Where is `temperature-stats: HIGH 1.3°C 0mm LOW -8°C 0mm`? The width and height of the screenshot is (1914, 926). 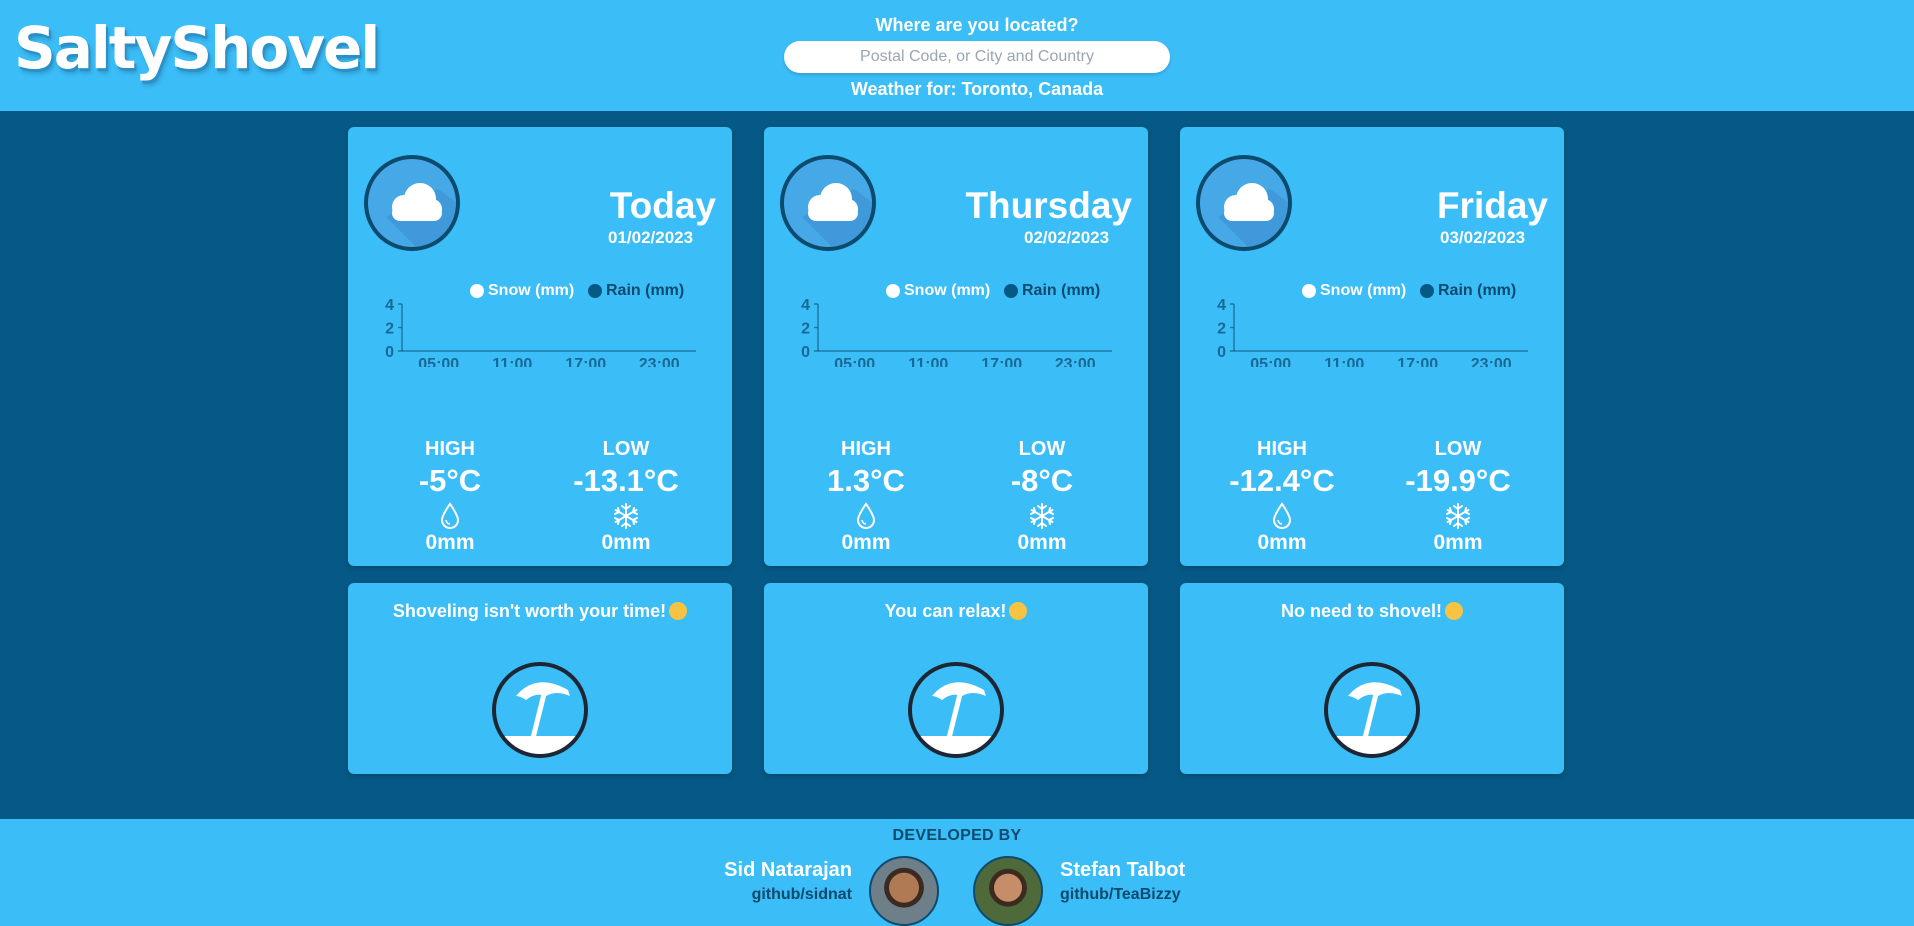
temperature-stats: HIGH 1.3°C 0mm LOW -8°C 0mm is located at coordinates (956, 497).